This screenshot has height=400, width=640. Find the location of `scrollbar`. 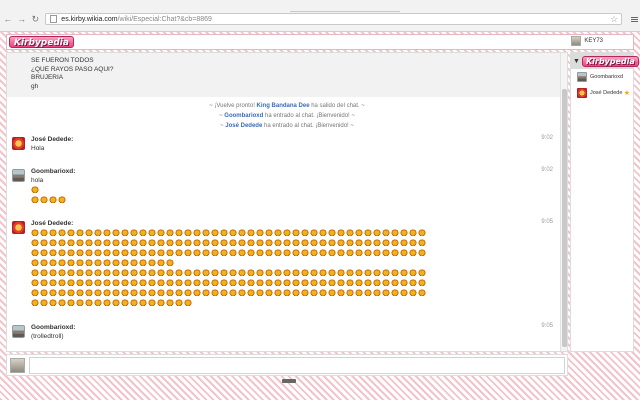

scrollbar is located at coordinates (563, 202).